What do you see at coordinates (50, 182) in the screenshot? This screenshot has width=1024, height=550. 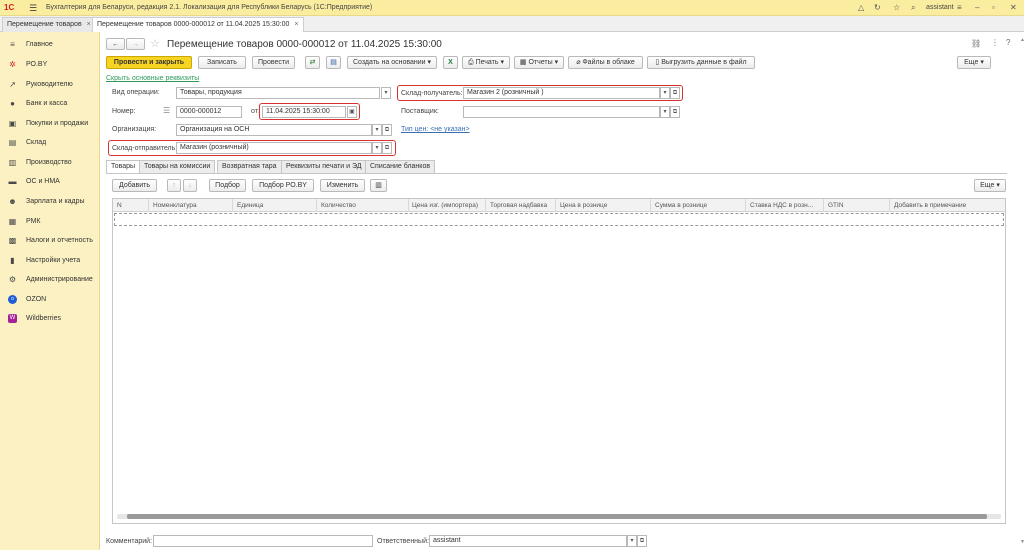 I see `sidebar-item-fixed-assets: ▬ ОС и НМА` at bounding box center [50, 182].